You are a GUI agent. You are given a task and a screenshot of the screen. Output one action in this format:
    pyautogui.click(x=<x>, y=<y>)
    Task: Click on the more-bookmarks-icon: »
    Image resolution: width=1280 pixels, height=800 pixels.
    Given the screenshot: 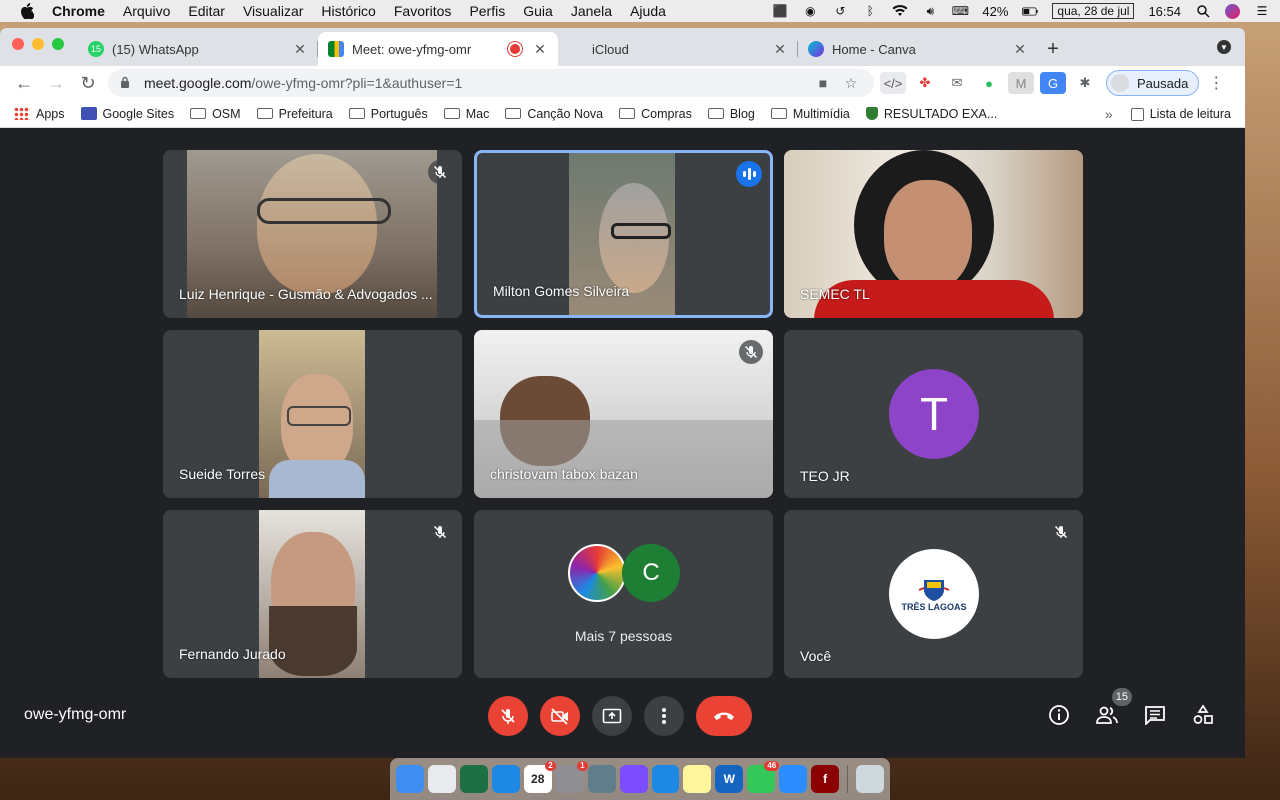 What is the action you would take?
    pyautogui.click(x=1109, y=114)
    